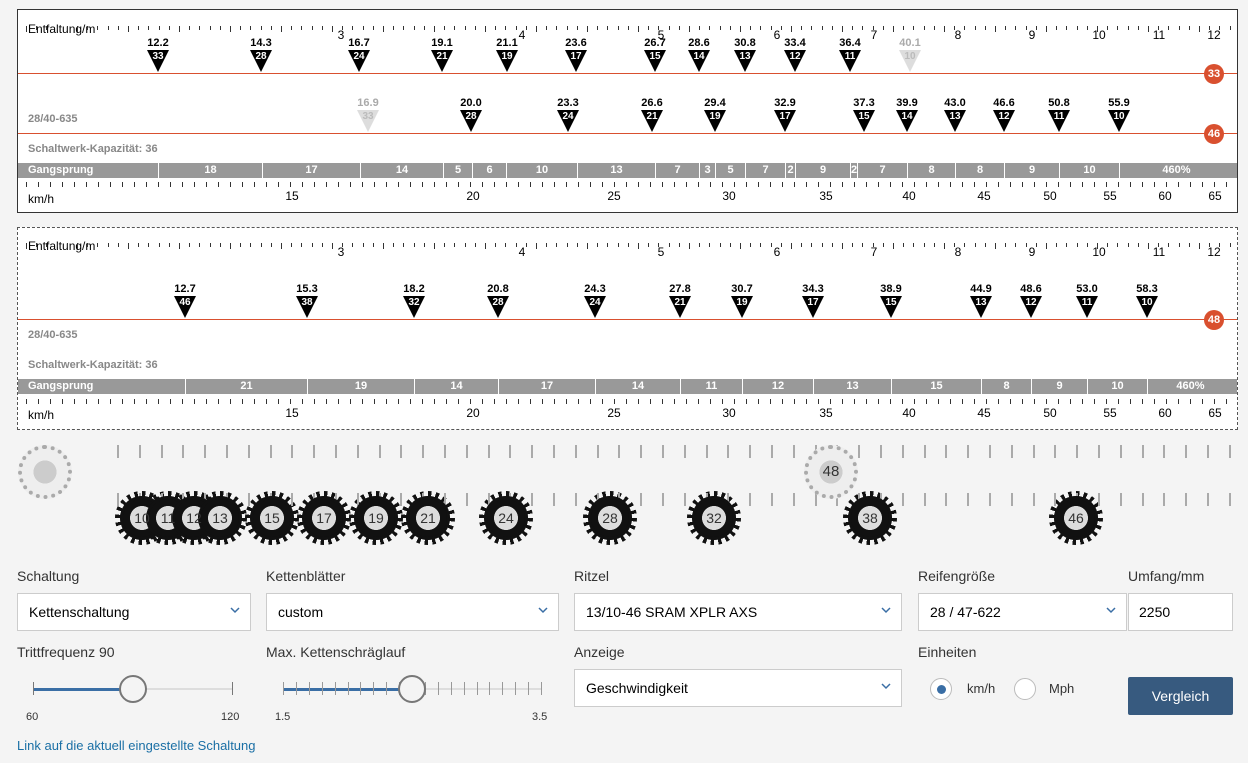 The image size is (1248, 763). I want to click on gangsprung-cell: 18, so click(210, 170).